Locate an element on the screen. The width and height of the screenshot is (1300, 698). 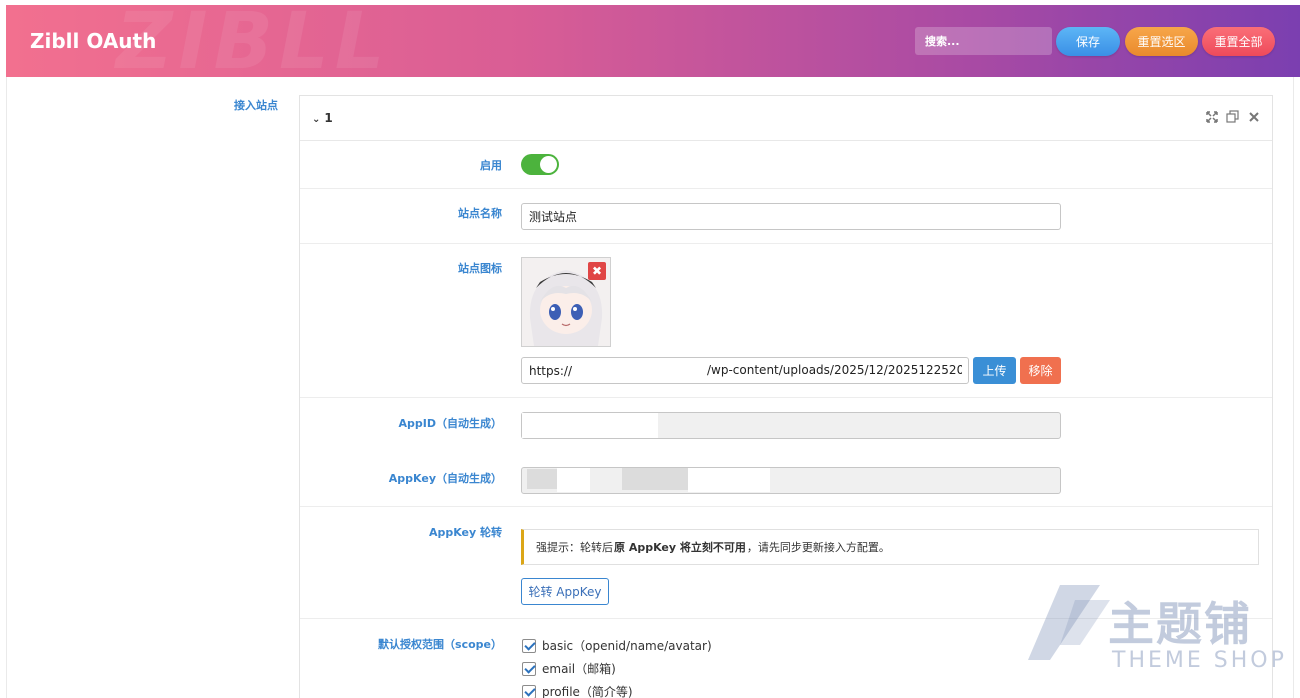
site-name-input is located at coordinates (791, 216).